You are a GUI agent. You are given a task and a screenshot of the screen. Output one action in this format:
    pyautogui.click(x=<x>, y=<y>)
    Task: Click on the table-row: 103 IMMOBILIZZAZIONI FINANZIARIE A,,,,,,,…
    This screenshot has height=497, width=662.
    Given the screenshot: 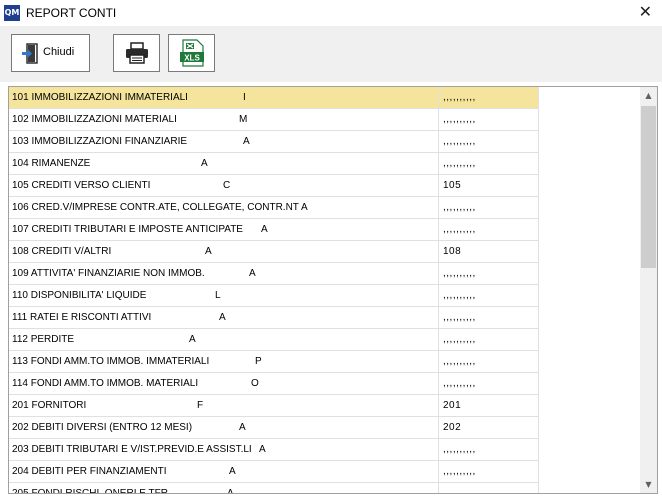 What is the action you would take?
    pyautogui.click(x=274, y=142)
    